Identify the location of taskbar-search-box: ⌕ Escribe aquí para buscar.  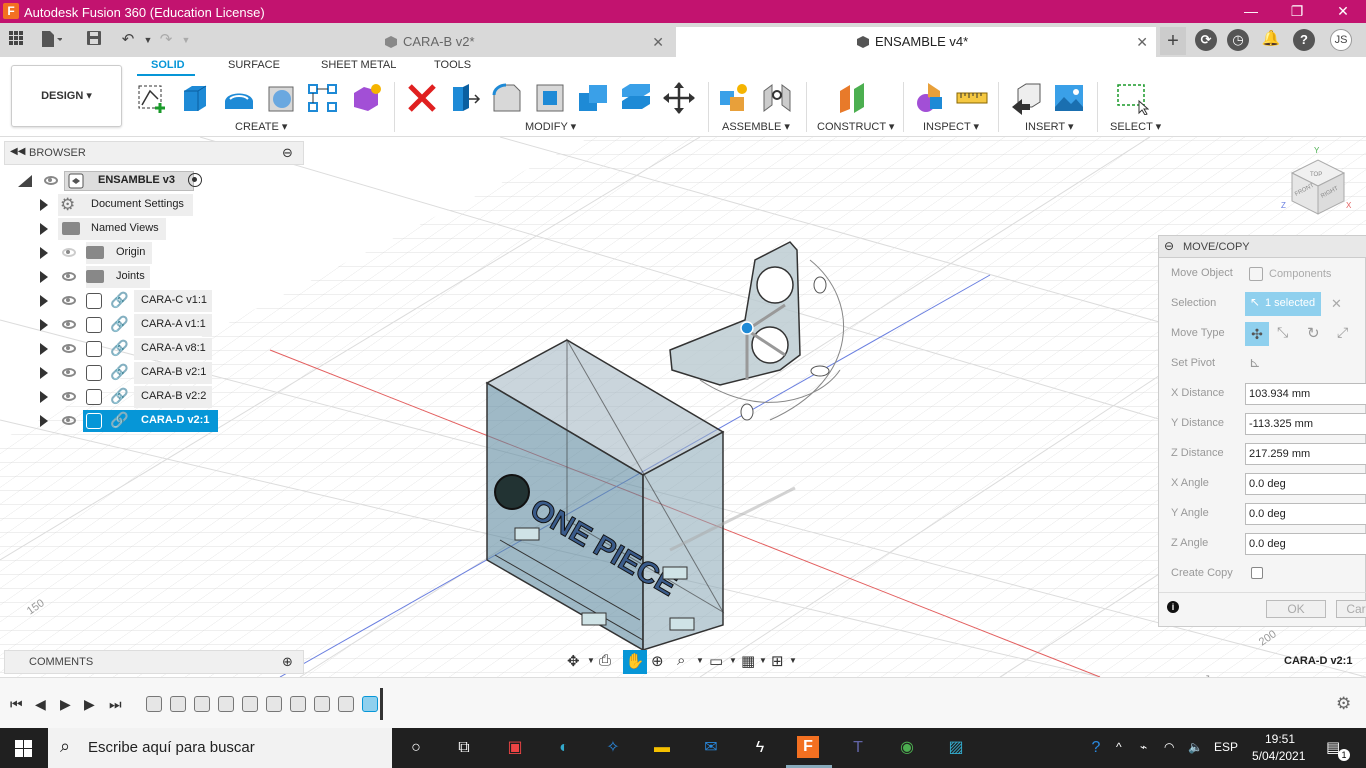
(220, 748).